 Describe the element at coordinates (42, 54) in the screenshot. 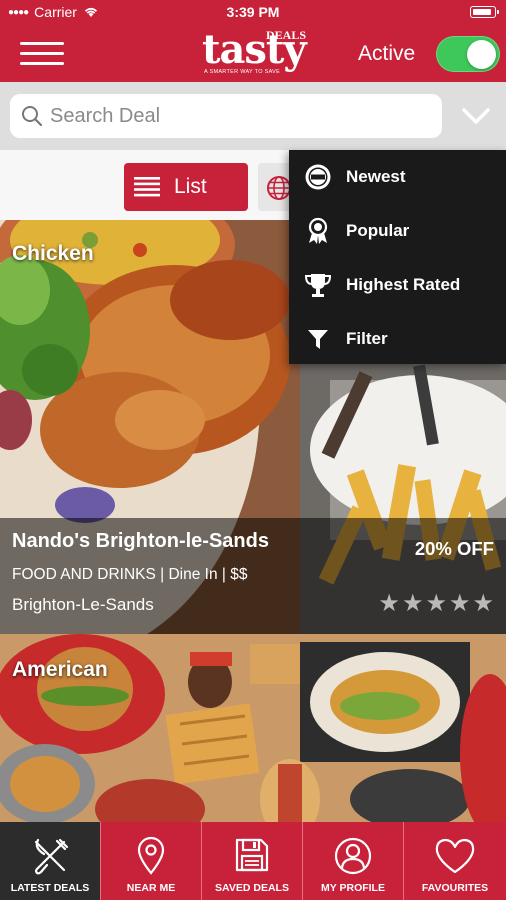

I see `hamburger-menu-icon` at that location.